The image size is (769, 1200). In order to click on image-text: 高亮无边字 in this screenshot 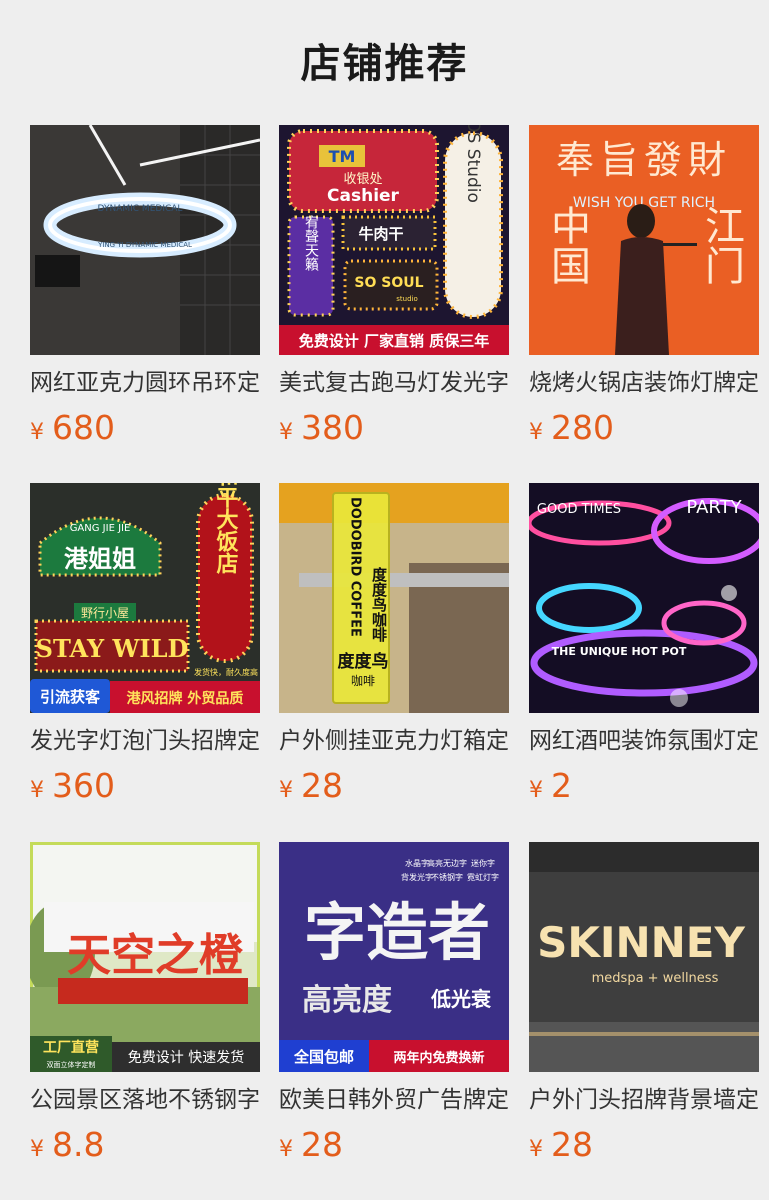, I will do `click(447, 863)`.